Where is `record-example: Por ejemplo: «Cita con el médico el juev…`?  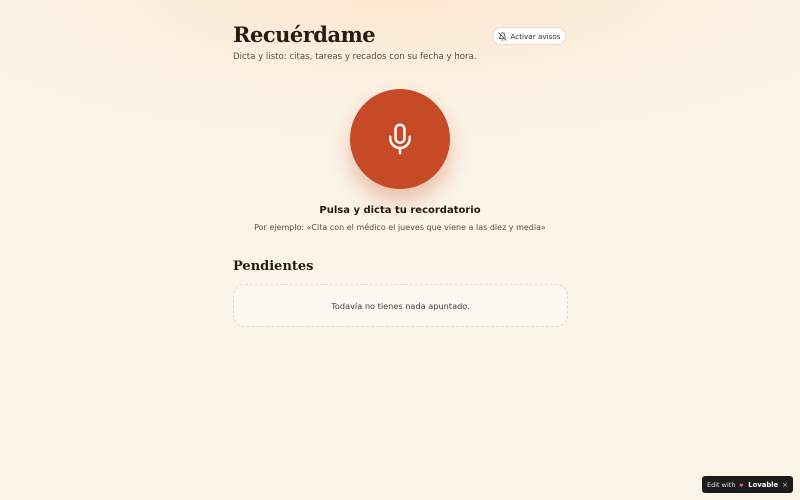
record-example: Por ejemplo: «Cita con el médico el juev… is located at coordinates (400, 227).